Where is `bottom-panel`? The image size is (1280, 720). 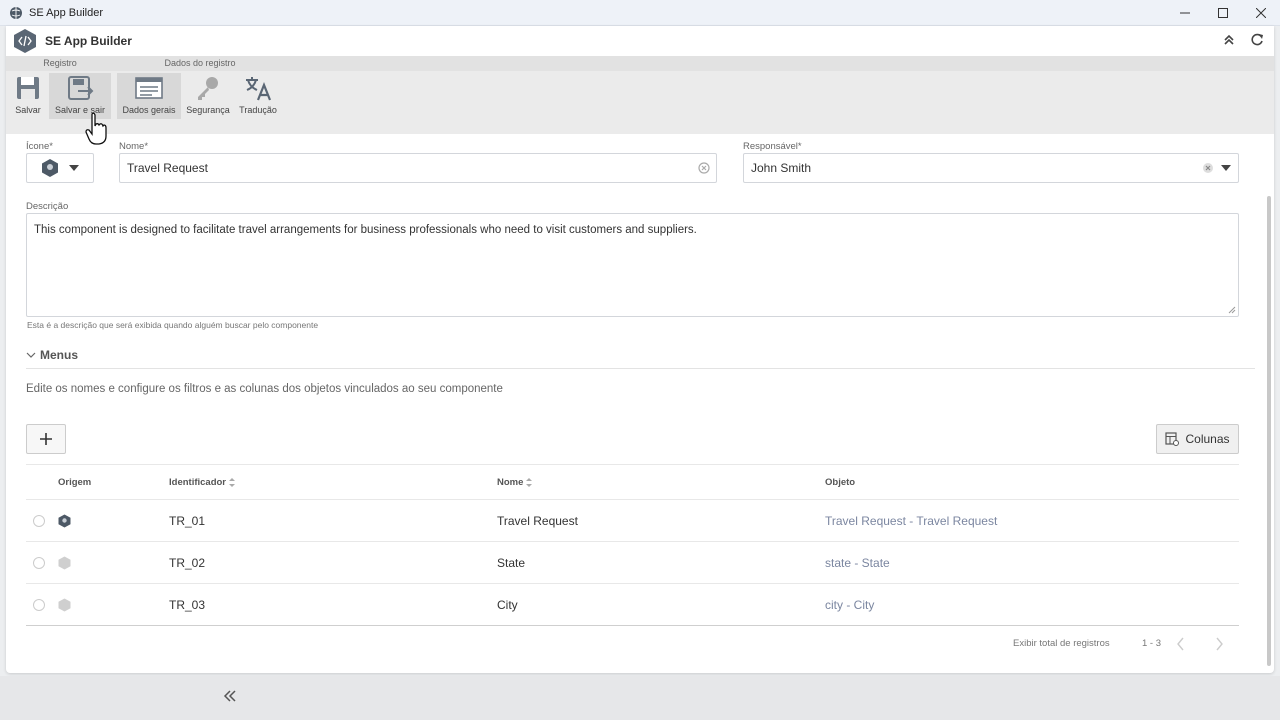 bottom-panel is located at coordinates (640, 698).